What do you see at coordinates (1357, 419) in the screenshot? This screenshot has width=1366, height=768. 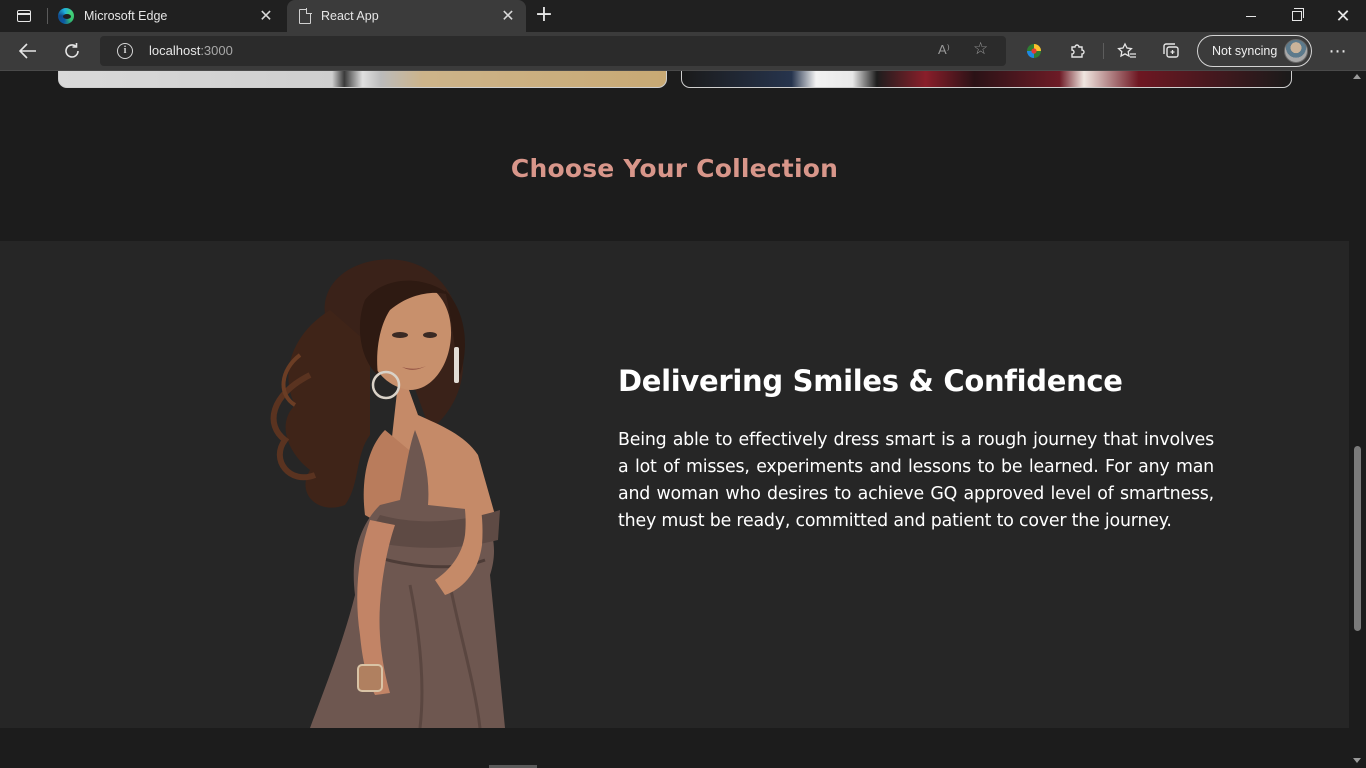 I see `page-scrollbar` at bounding box center [1357, 419].